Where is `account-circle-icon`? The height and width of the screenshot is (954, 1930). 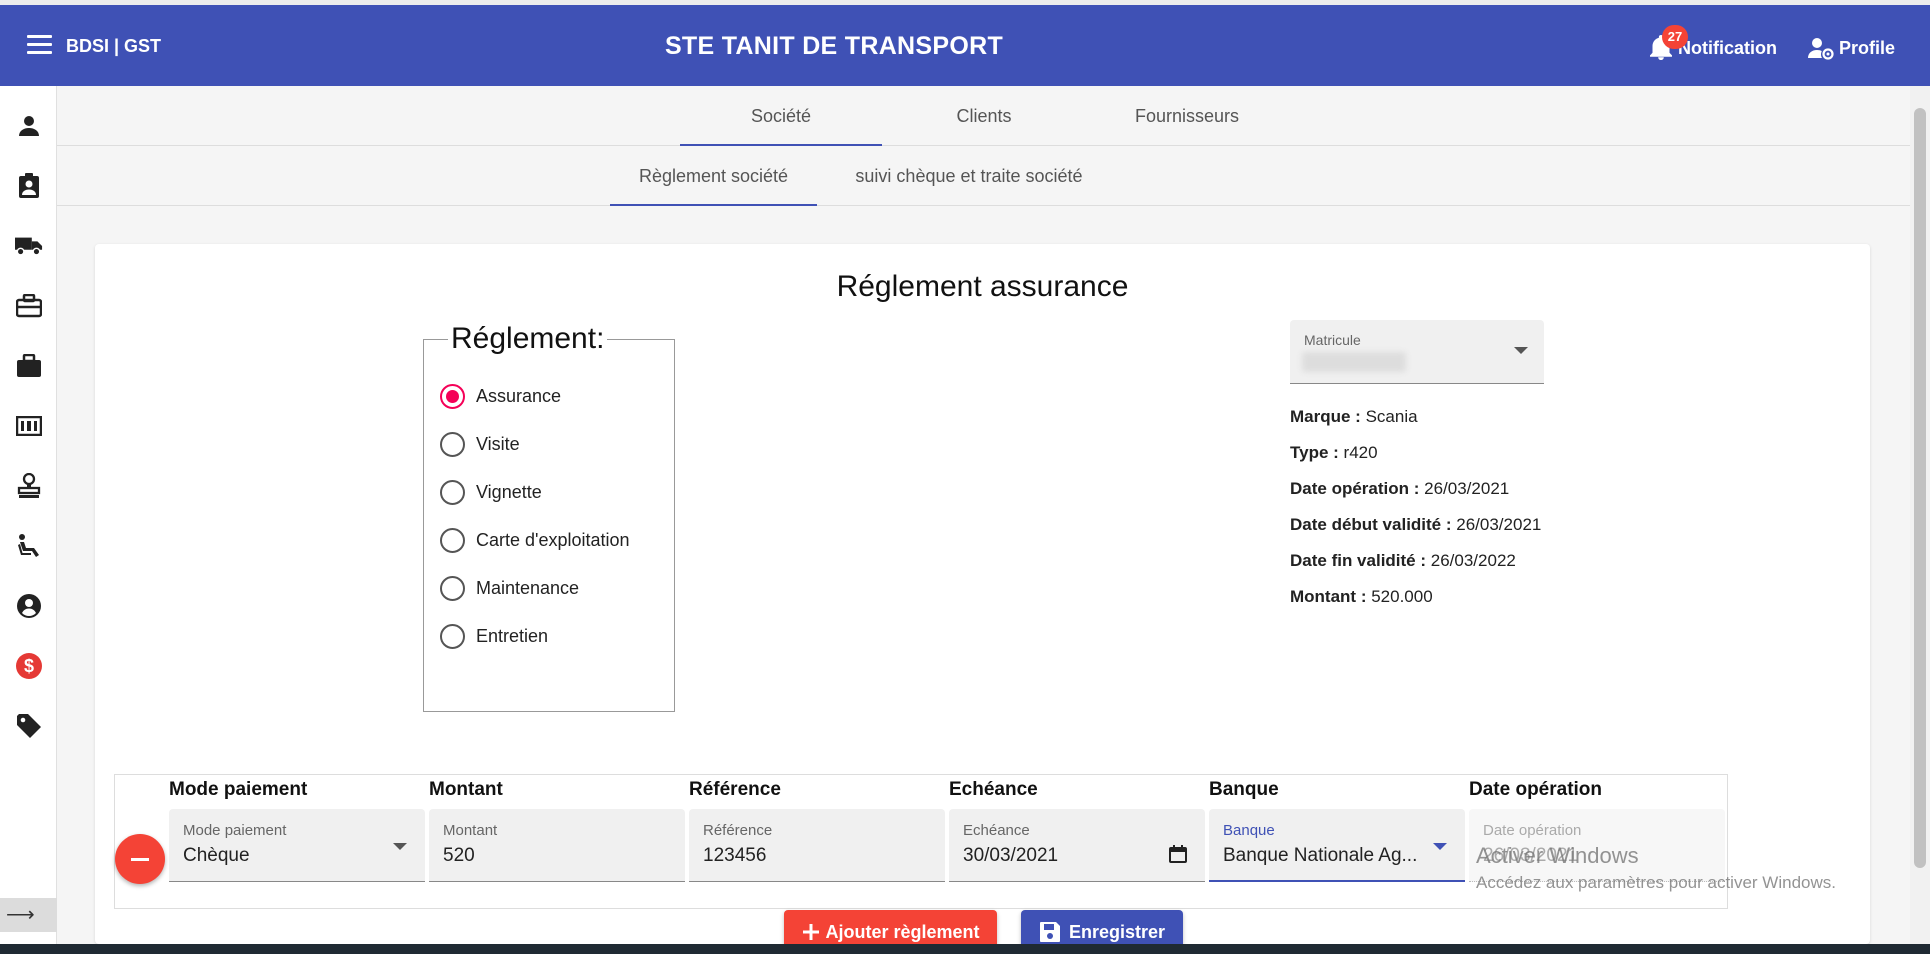 account-circle-icon is located at coordinates (29, 606).